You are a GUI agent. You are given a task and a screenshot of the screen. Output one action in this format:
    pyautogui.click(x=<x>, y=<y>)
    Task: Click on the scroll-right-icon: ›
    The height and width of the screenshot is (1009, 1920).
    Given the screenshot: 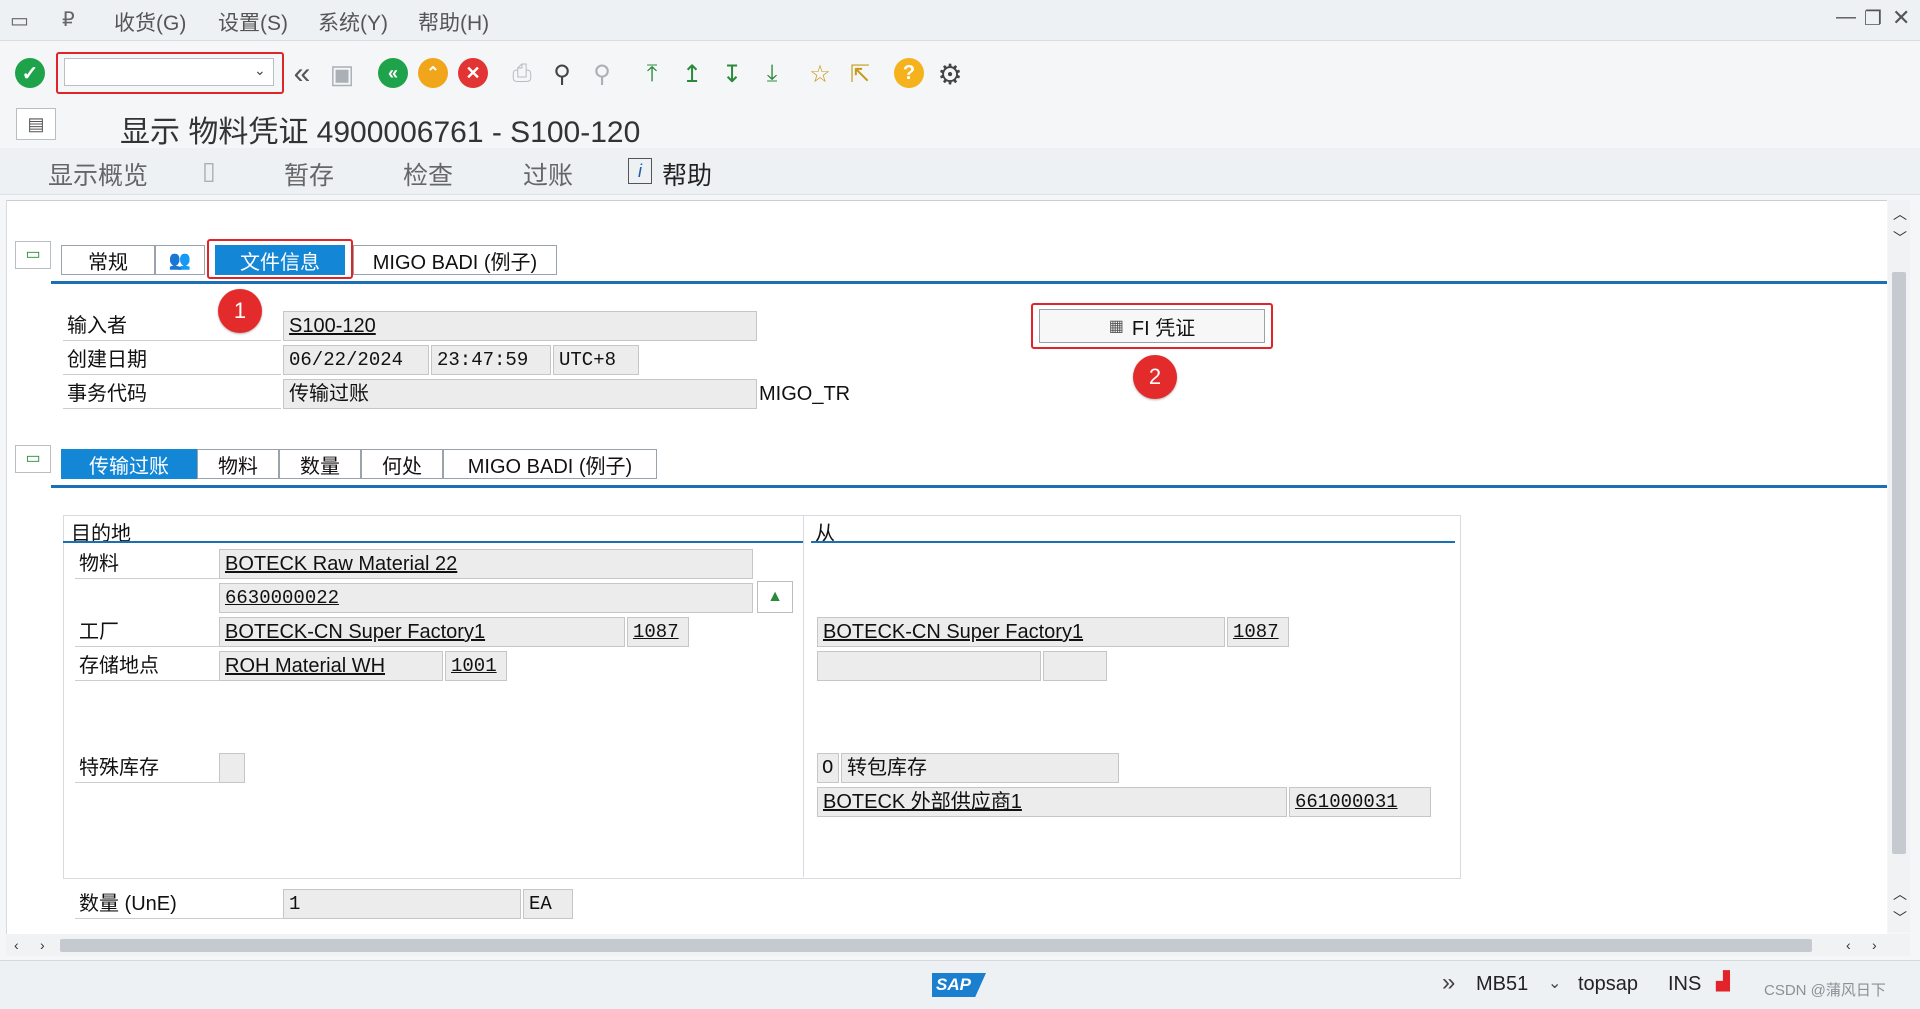 What is the action you would take?
    pyautogui.click(x=42, y=945)
    